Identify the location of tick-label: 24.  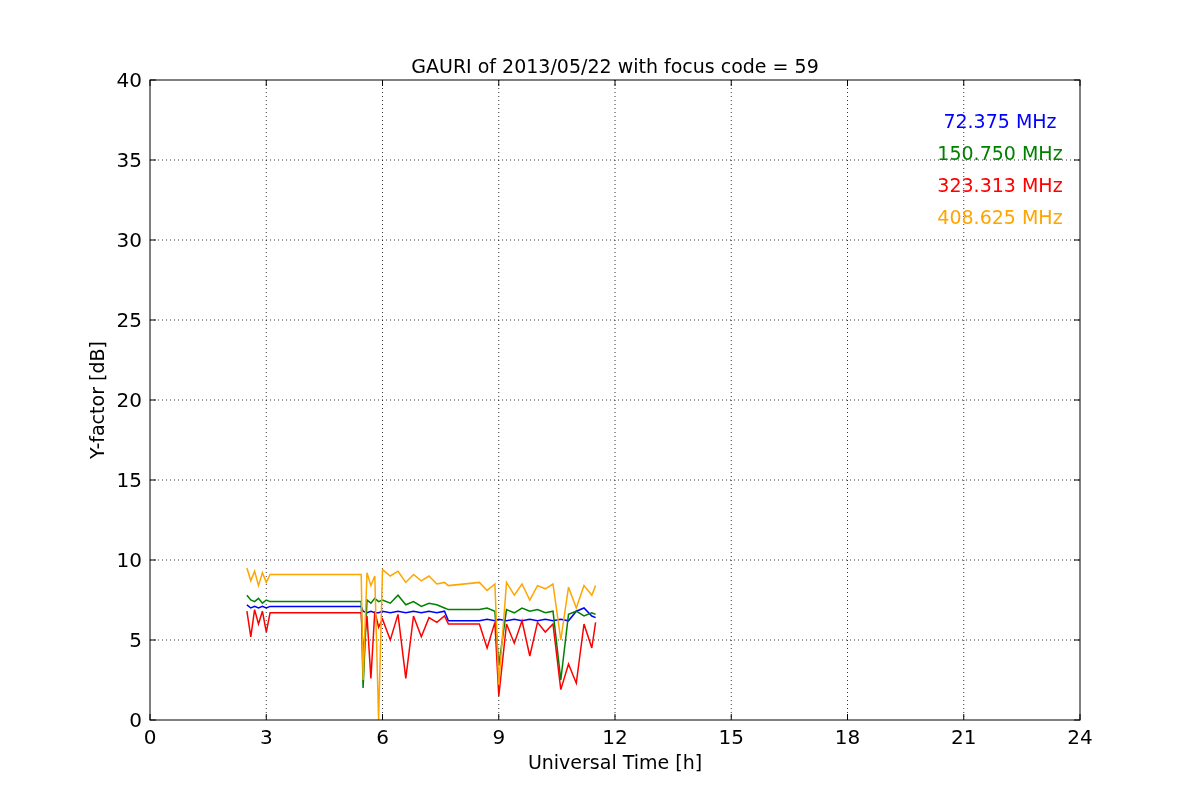
(1080, 737).